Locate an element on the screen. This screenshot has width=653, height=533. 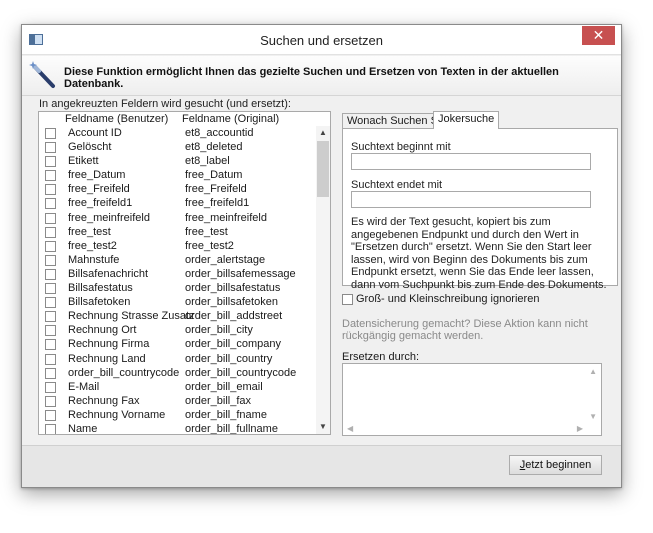
cell-original-name: order_bill_company is located at coordinates (233, 344).